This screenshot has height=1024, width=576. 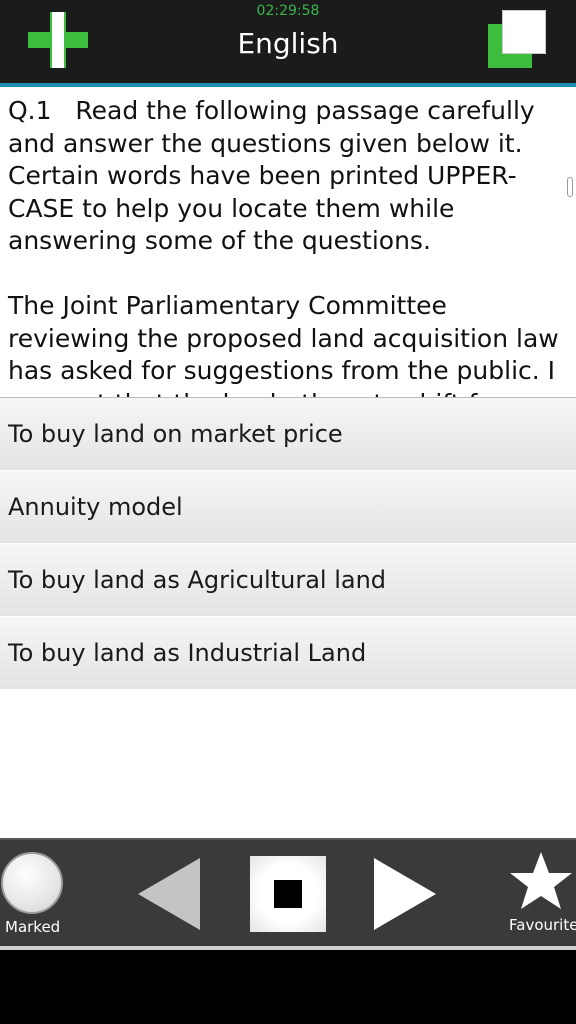 What do you see at coordinates (197, 580) in the screenshot?
I see `answer-option-label: To buy land as Agricultural land` at bounding box center [197, 580].